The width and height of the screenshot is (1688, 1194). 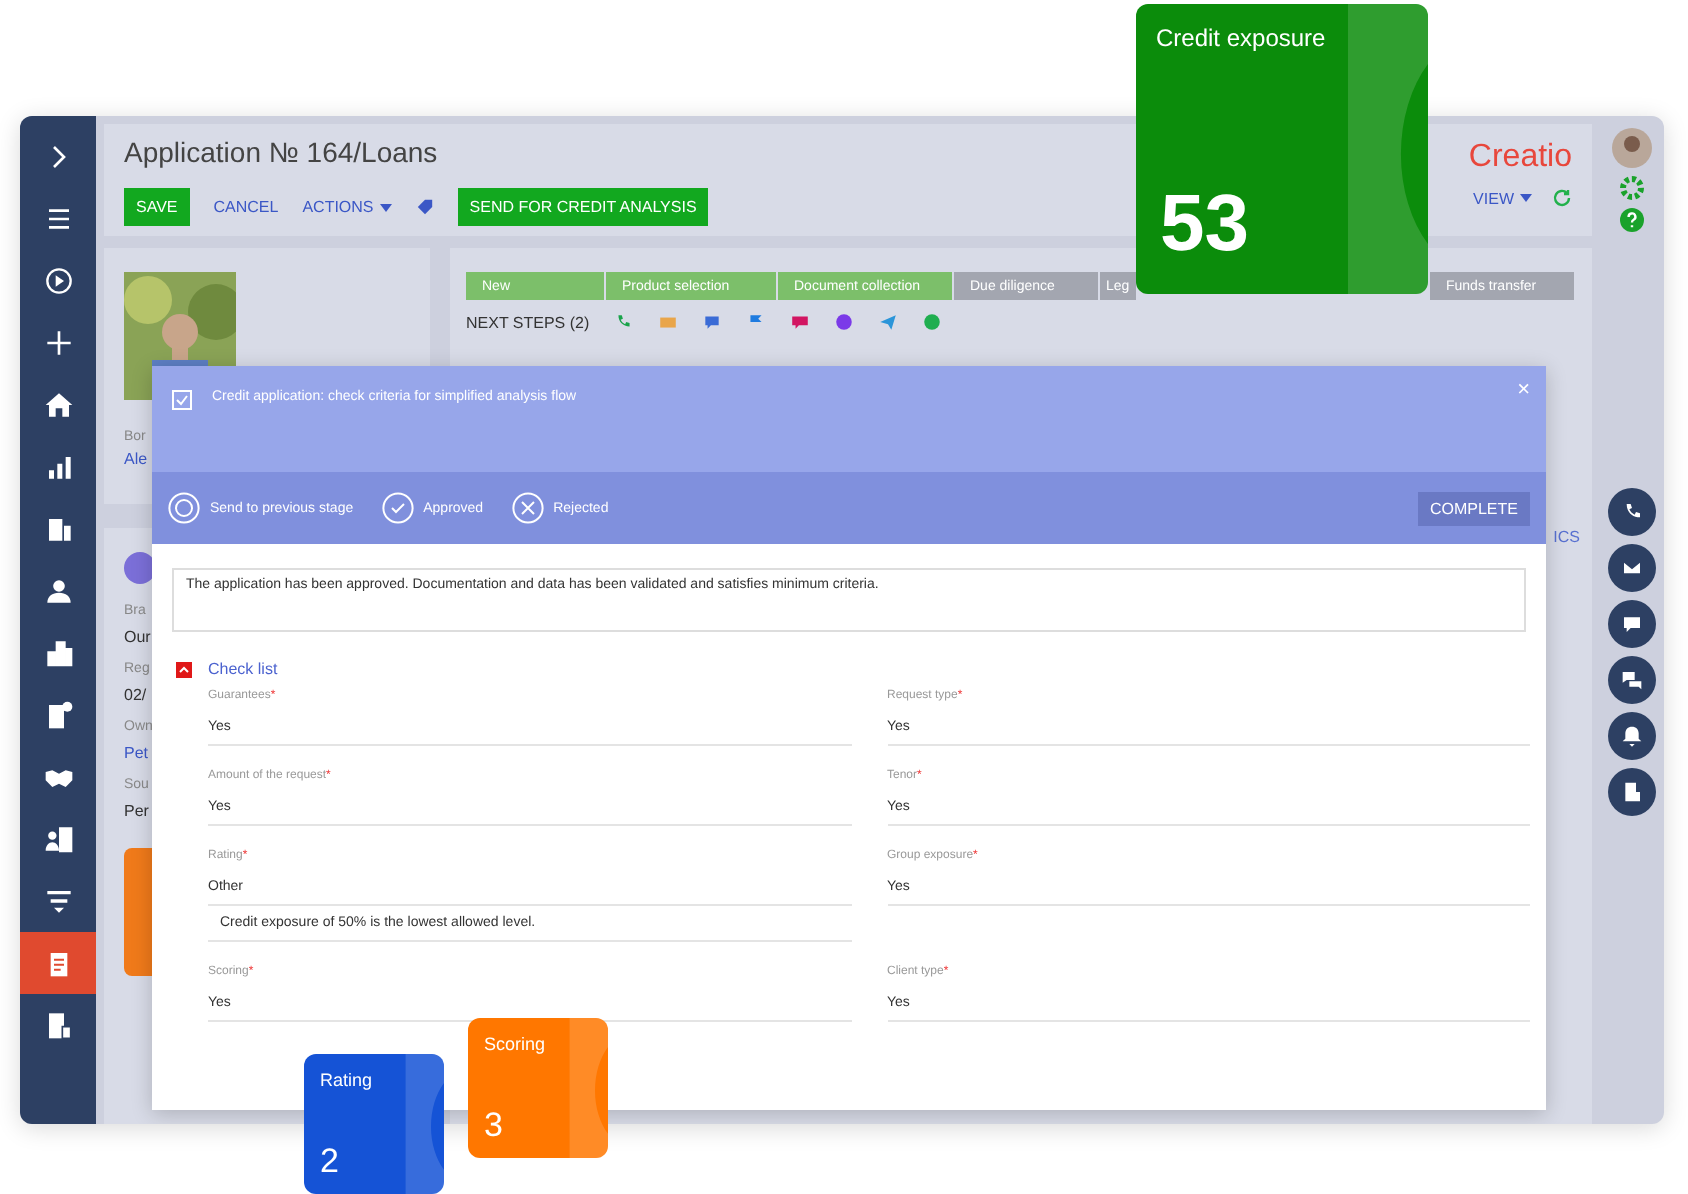 What do you see at coordinates (58, 343) in the screenshot?
I see `plus-icon` at bounding box center [58, 343].